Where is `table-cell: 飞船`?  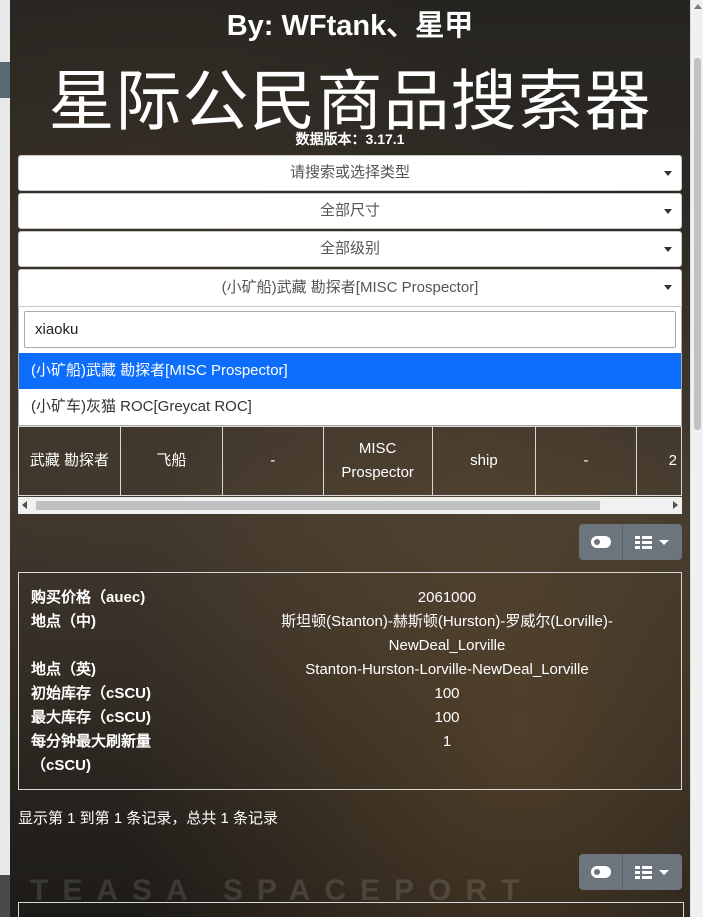
table-cell: 飞船 is located at coordinates (171, 461).